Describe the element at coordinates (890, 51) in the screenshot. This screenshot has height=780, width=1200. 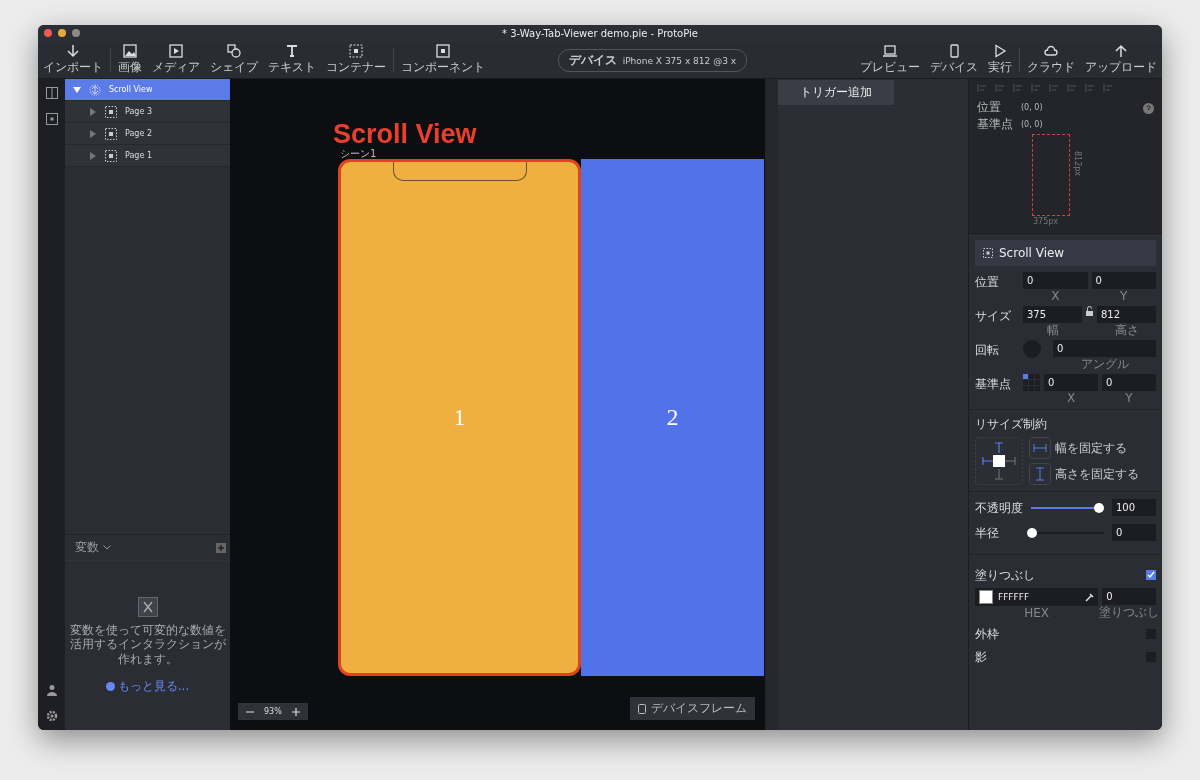
I see `laptop-icon` at that location.